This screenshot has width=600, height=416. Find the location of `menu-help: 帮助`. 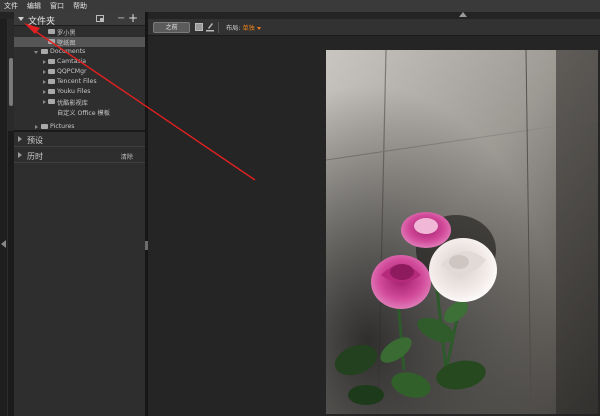

menu-help: 帮助 is located at coordinates (80, 6).